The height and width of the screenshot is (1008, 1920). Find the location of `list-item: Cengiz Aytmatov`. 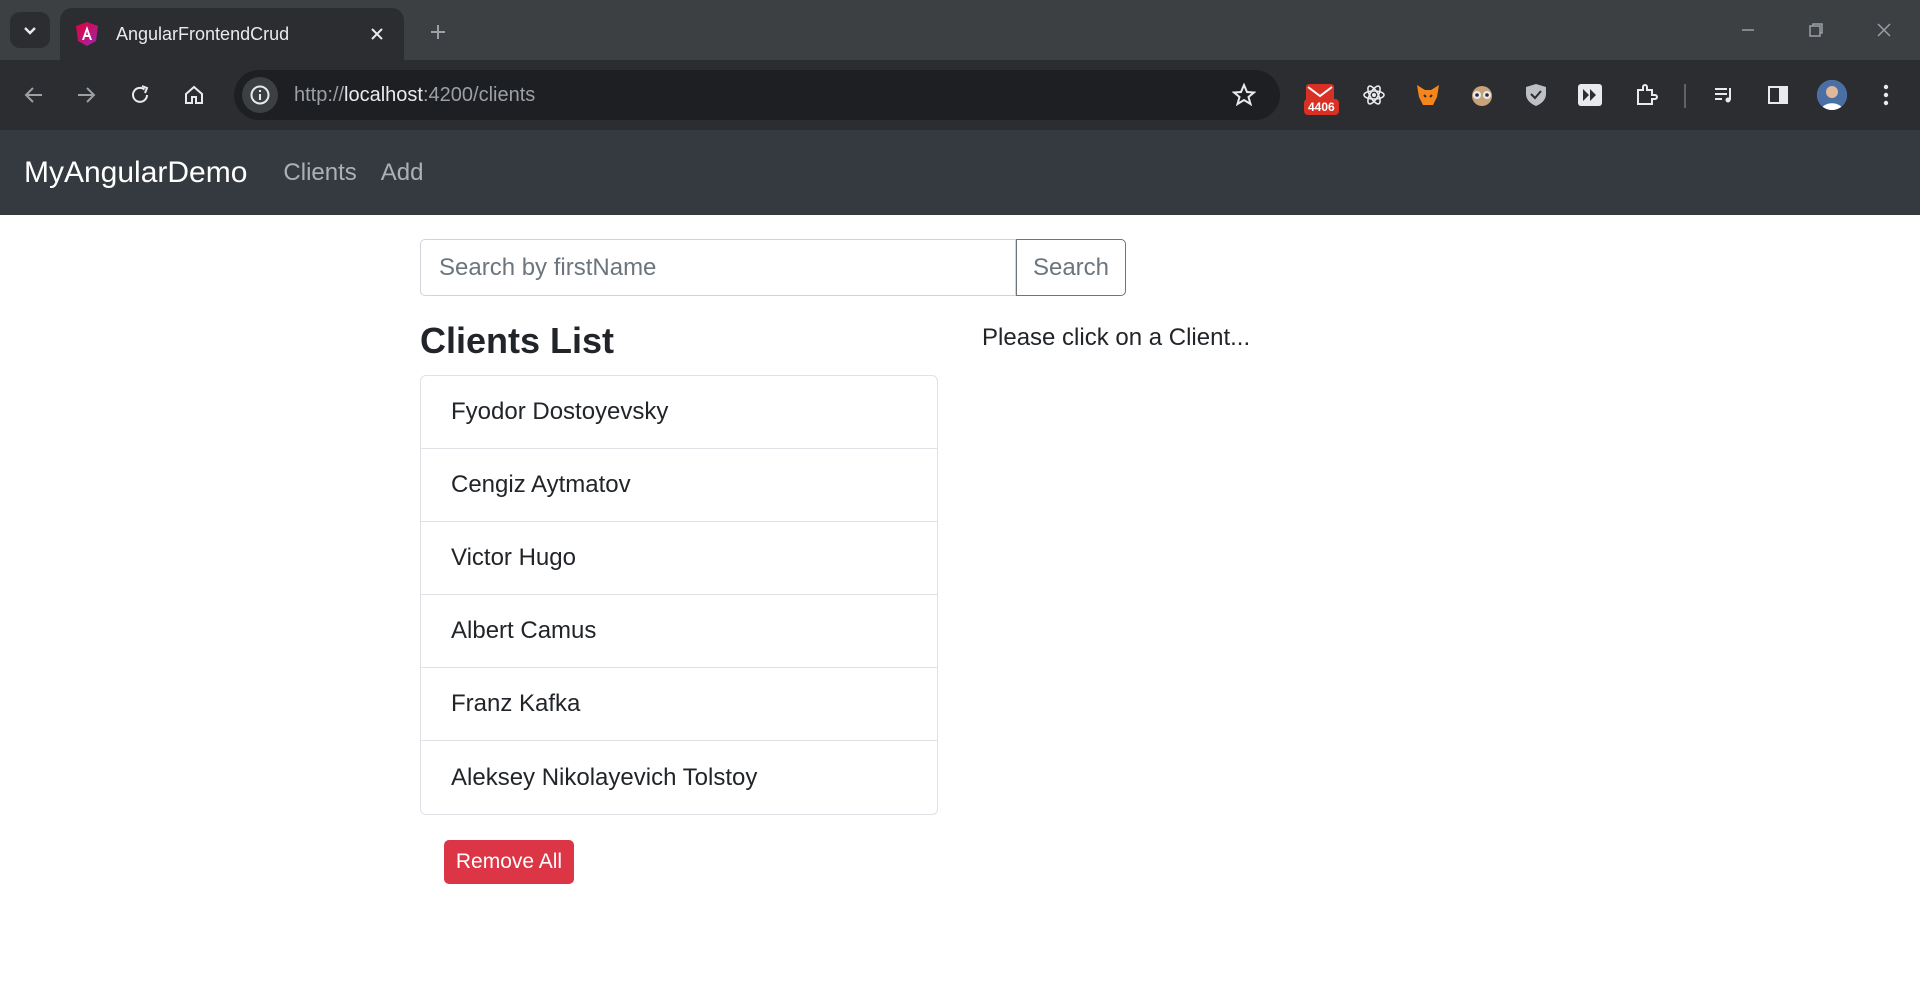

list-item: Cengiz Aytmatov is located at coordinates (679, 485).